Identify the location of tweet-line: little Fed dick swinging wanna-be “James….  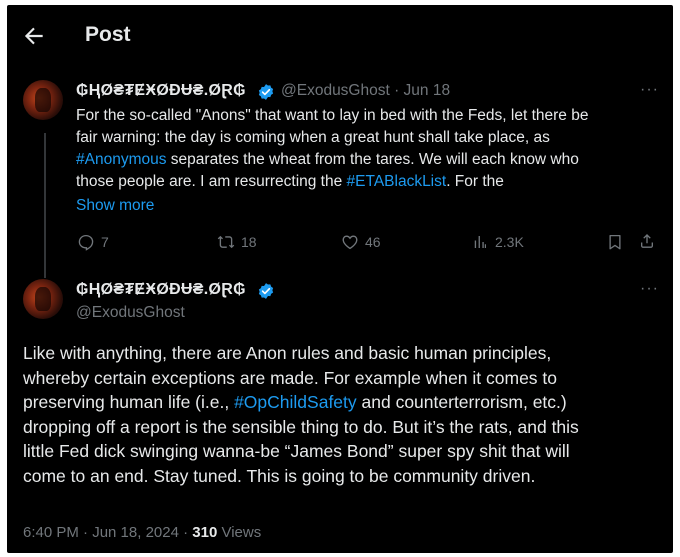
(296, 451).